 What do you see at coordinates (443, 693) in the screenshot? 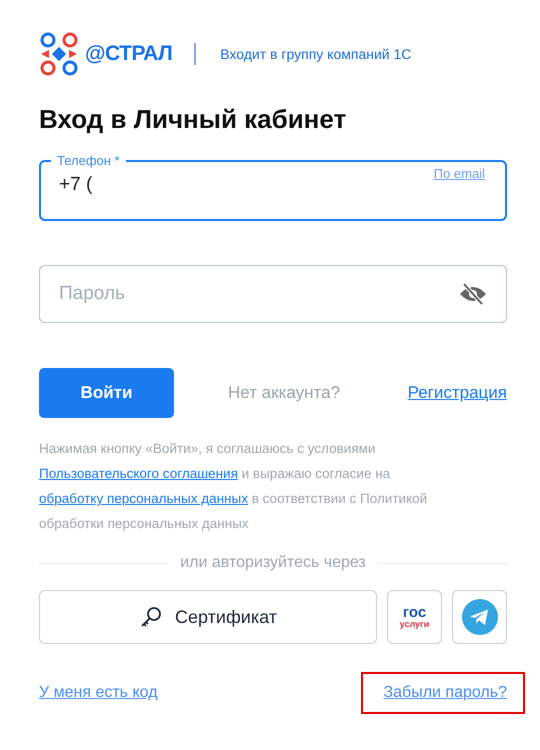
I see `text-link: Забыли пароль?` at bounding box center [443, 693].